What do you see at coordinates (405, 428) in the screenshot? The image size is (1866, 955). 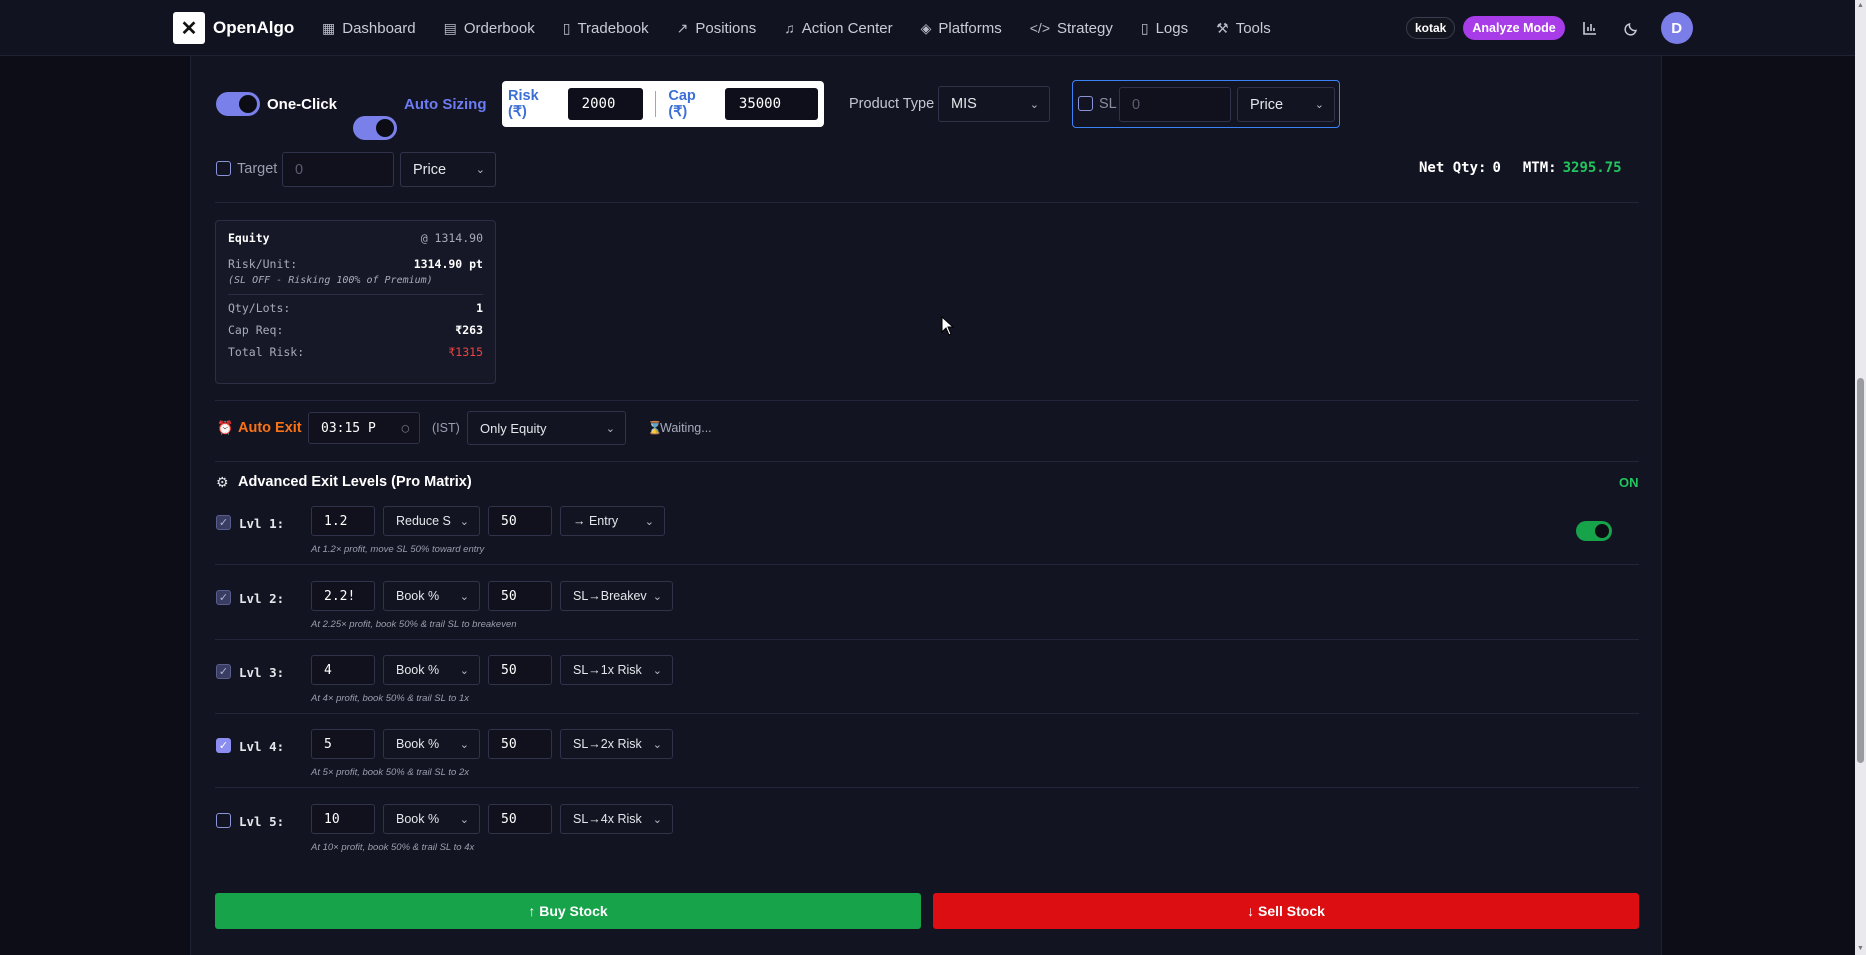 I see `clock-icon: ◯` at bounding box center [405, 428].